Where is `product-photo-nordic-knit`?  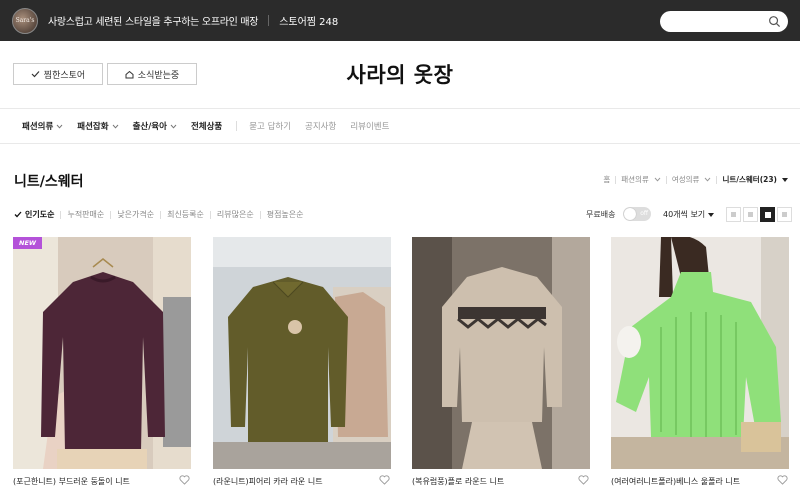 product-photo-nordic-knit is located at coordinates (501, 353).